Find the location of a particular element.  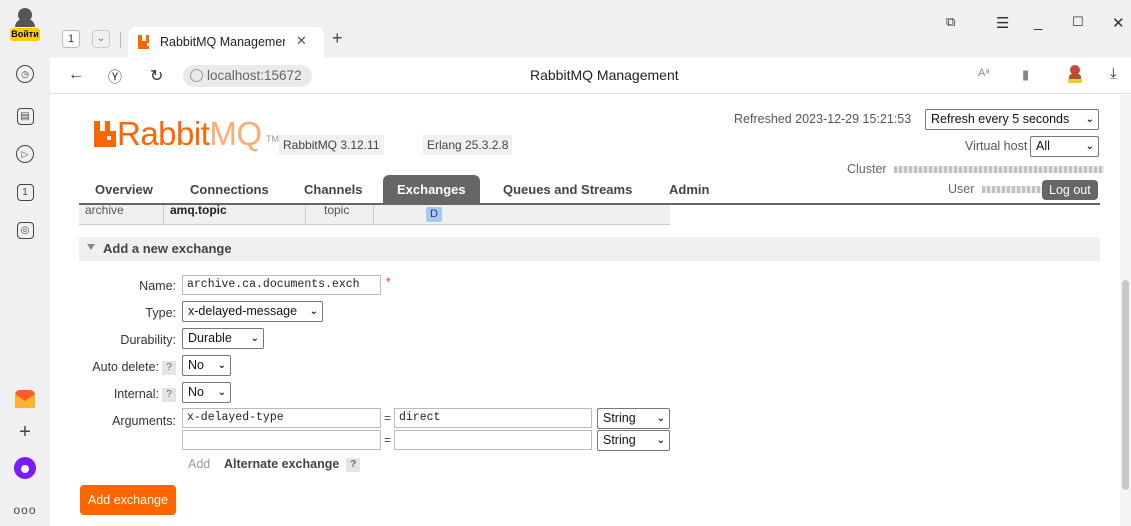

tab-strip: 1 ⌄ RabbitMQ Managemen ✕ + ⧉ ☰ _ ☐ ✕ is located at coordinates (590, 29).